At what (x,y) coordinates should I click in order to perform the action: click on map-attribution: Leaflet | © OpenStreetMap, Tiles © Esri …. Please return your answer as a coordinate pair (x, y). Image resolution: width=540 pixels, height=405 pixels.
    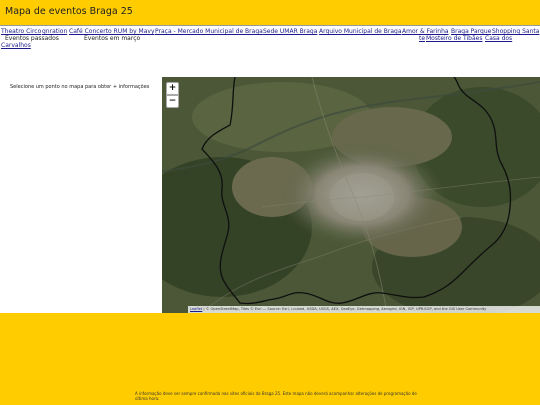
    Looking at the image, I should click on (364, 309).